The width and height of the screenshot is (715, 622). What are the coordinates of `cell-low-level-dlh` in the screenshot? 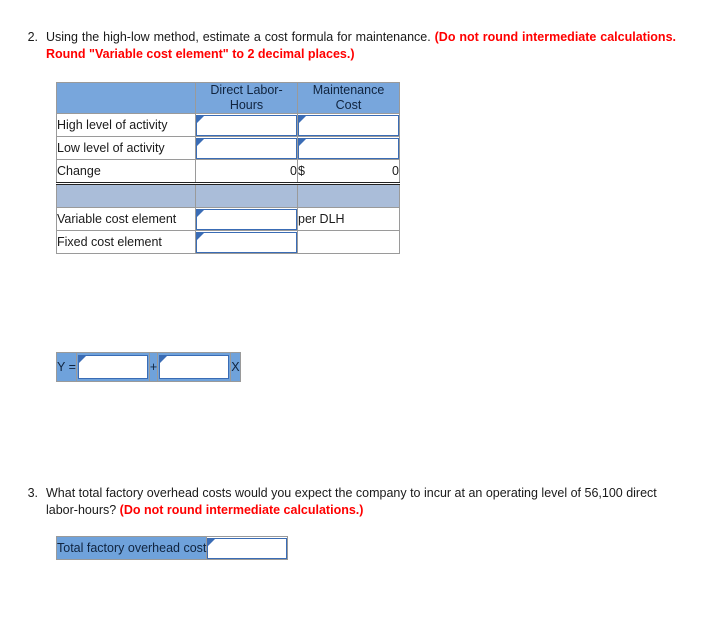 It's located at (246, 148).